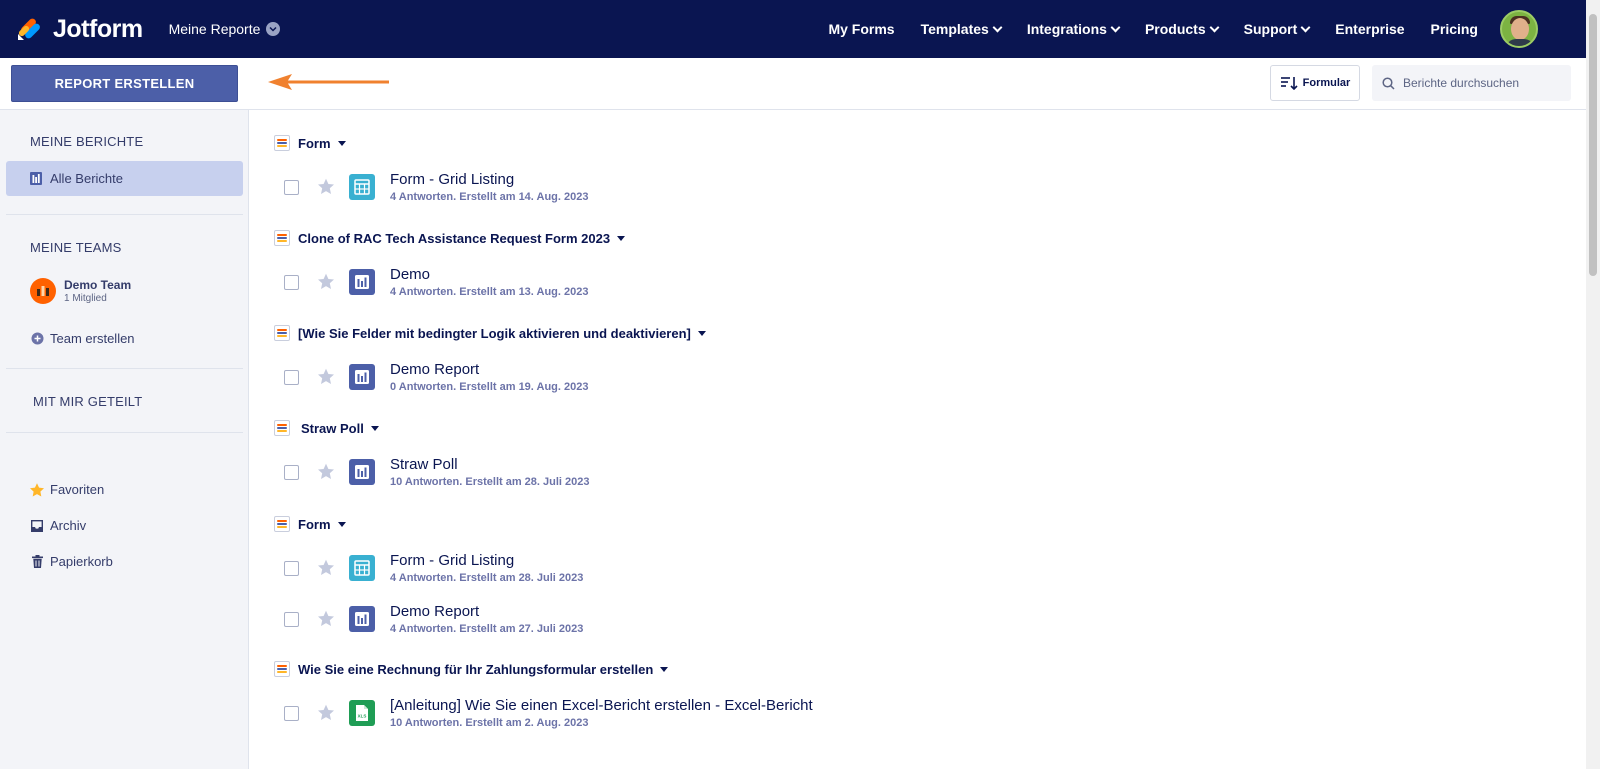  What do you see at coordinates (1066, 29) in the screenshot?
I see `nav-label: Integrations` at bounding box center [1066, 29].